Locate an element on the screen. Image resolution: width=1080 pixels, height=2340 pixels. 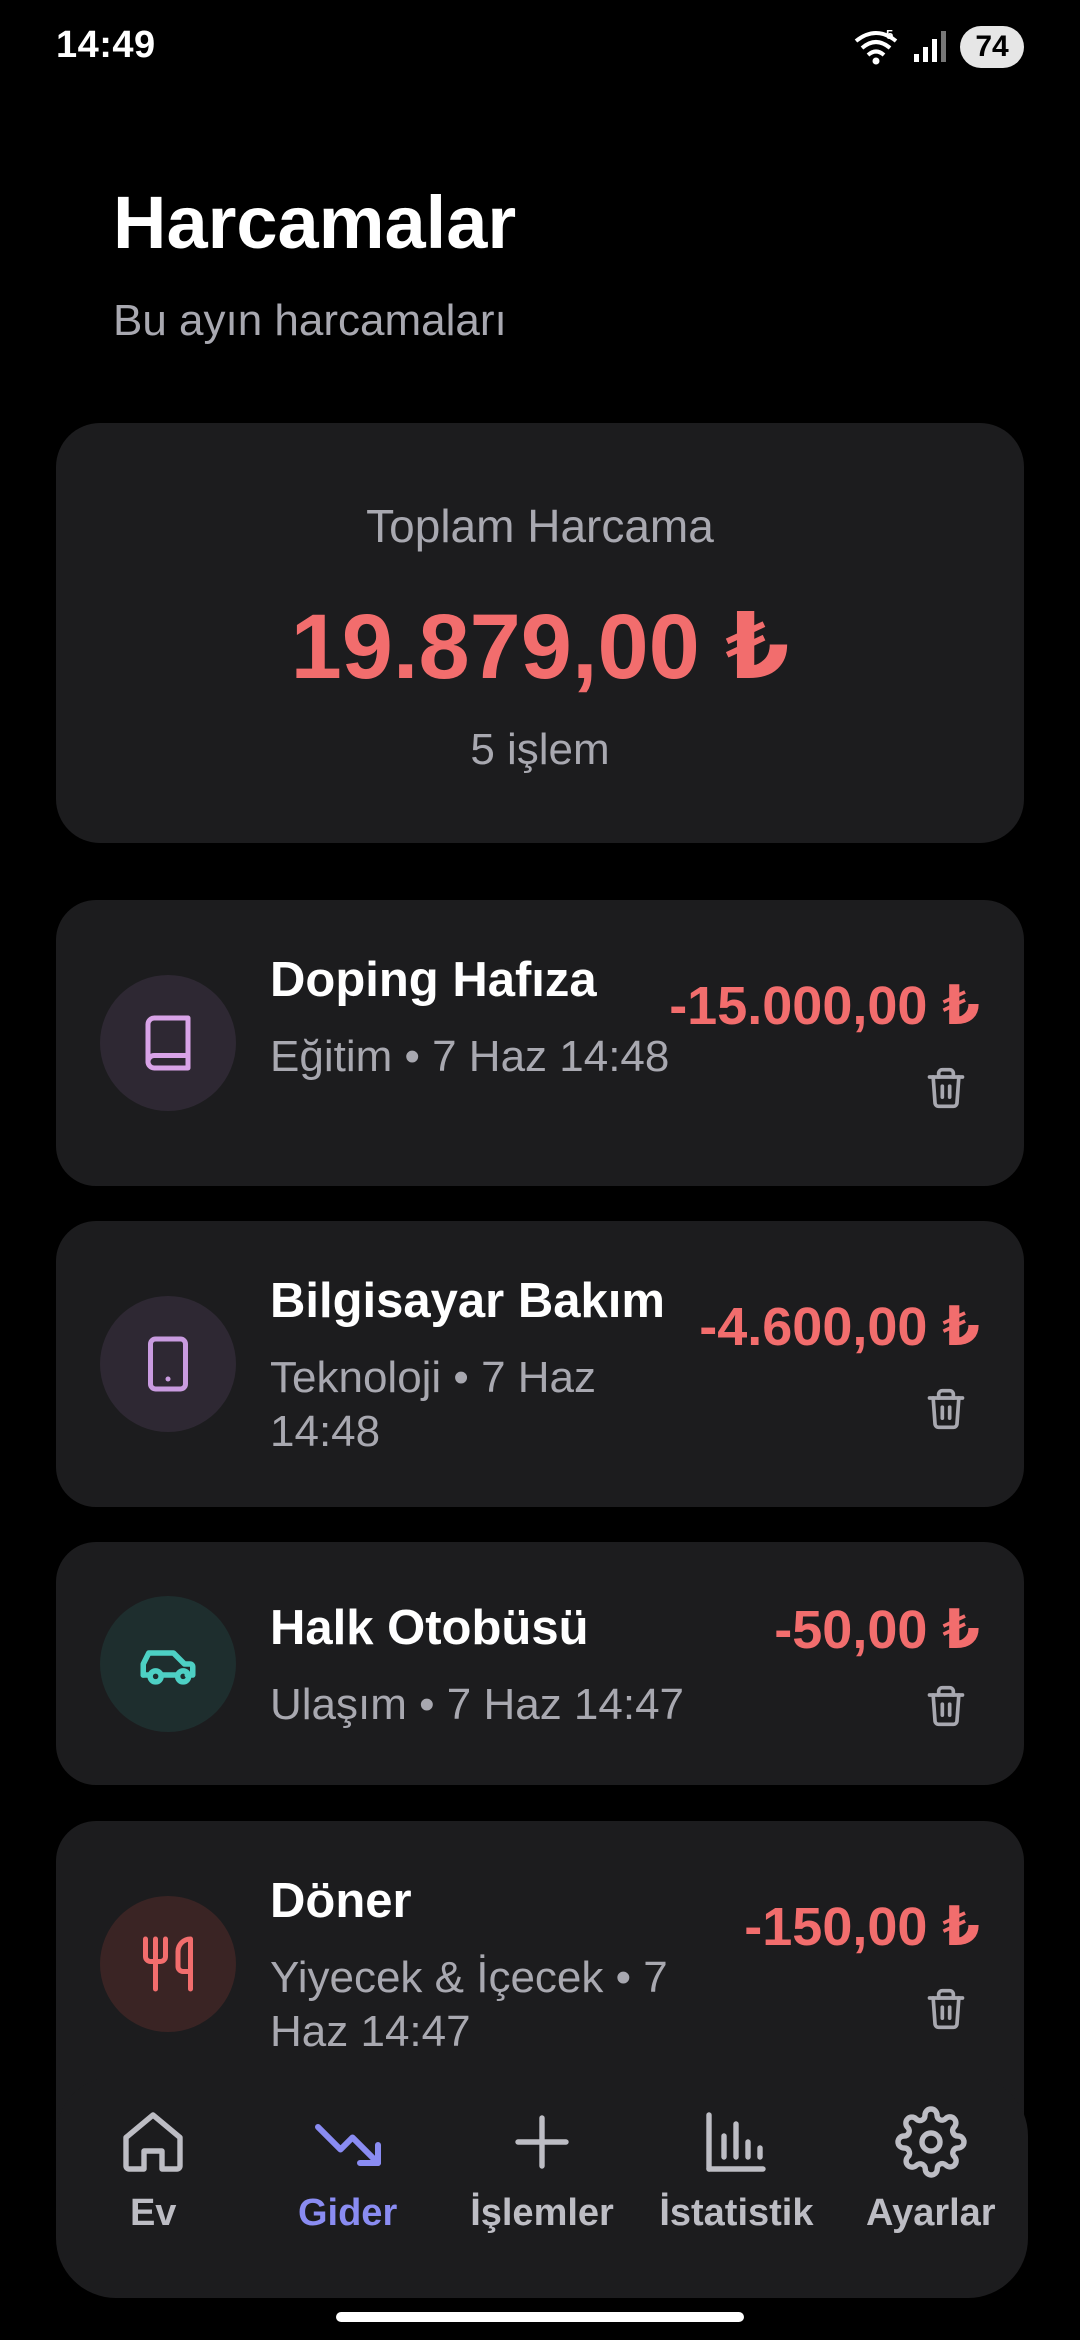
transaction-amount: -50,00 ₺ is located at coordinates (877, 1630).